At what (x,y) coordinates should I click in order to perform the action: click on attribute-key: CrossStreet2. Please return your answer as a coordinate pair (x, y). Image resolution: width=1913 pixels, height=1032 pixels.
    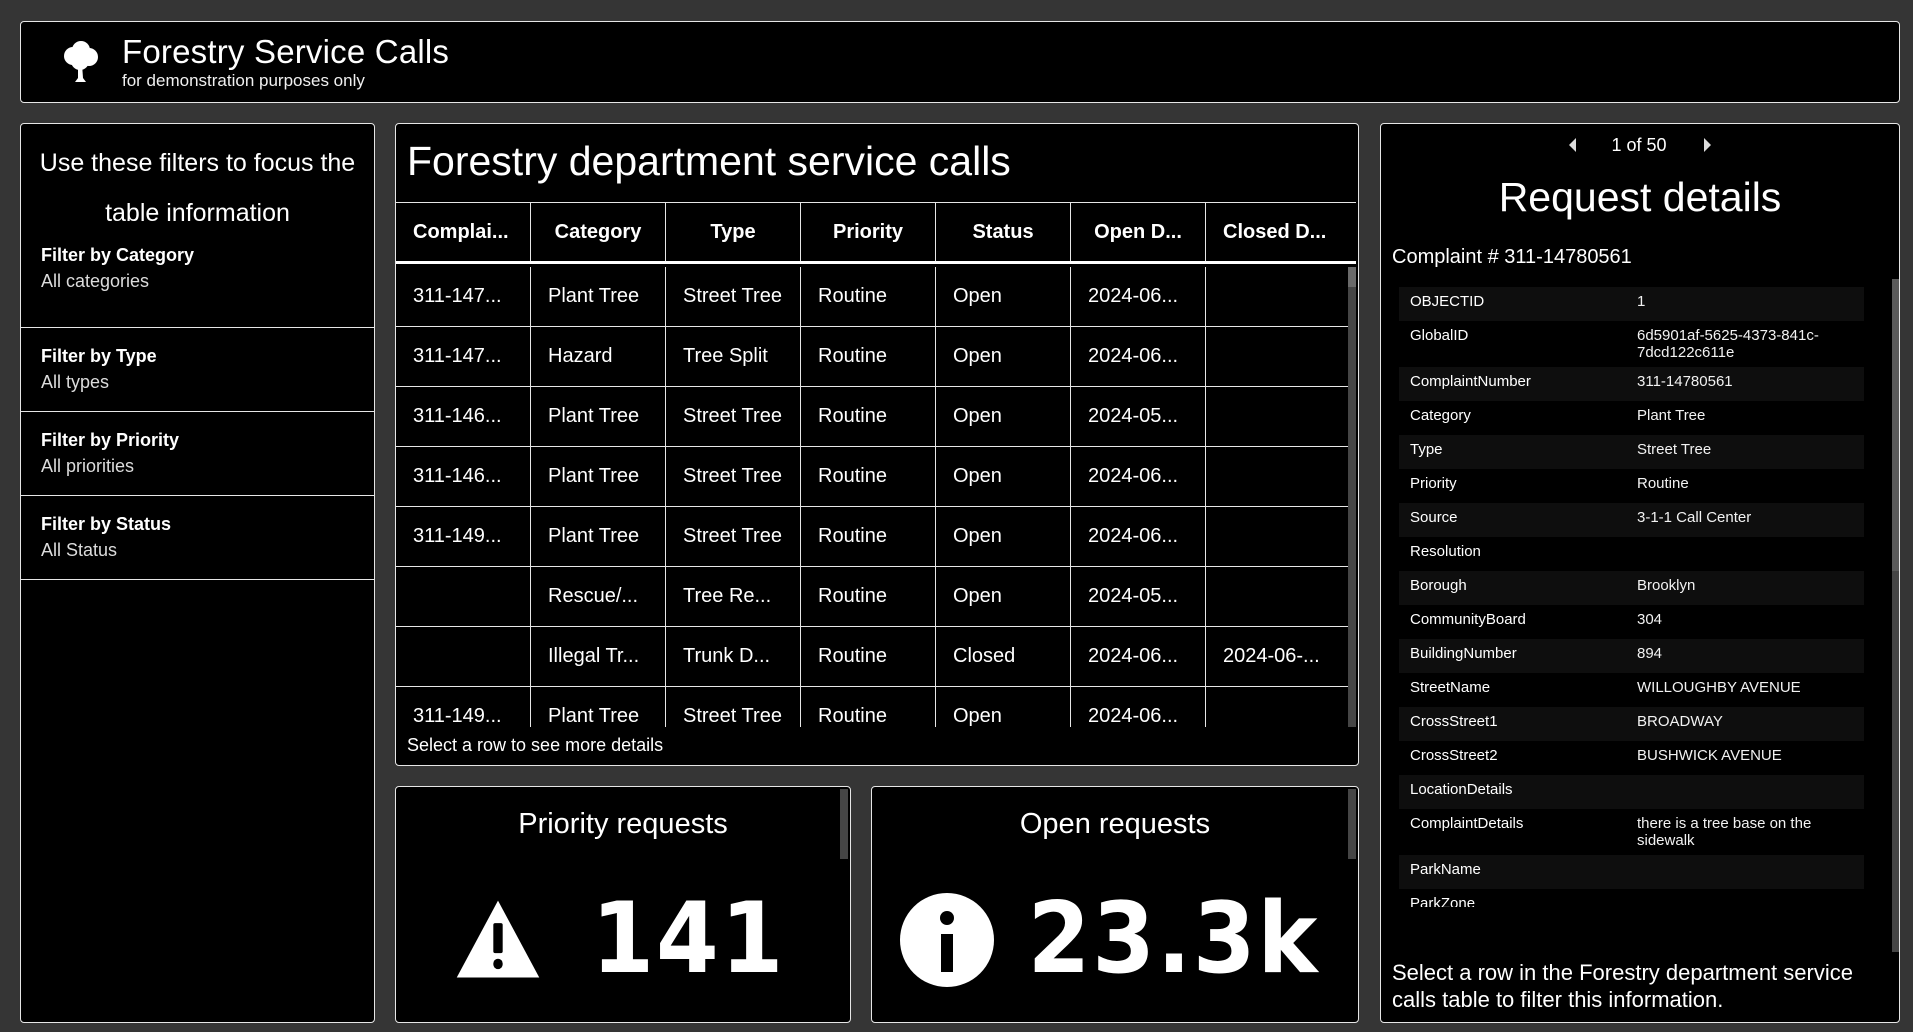
    Looking at the image, I should click on (1454, 755).